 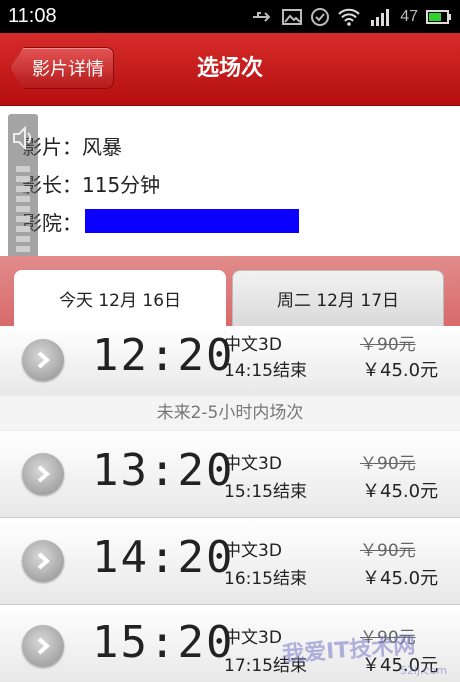 What do you see at coordinates (292, 16) in the screenshot?
I see `image-icon` at bounding box center [292, 16].